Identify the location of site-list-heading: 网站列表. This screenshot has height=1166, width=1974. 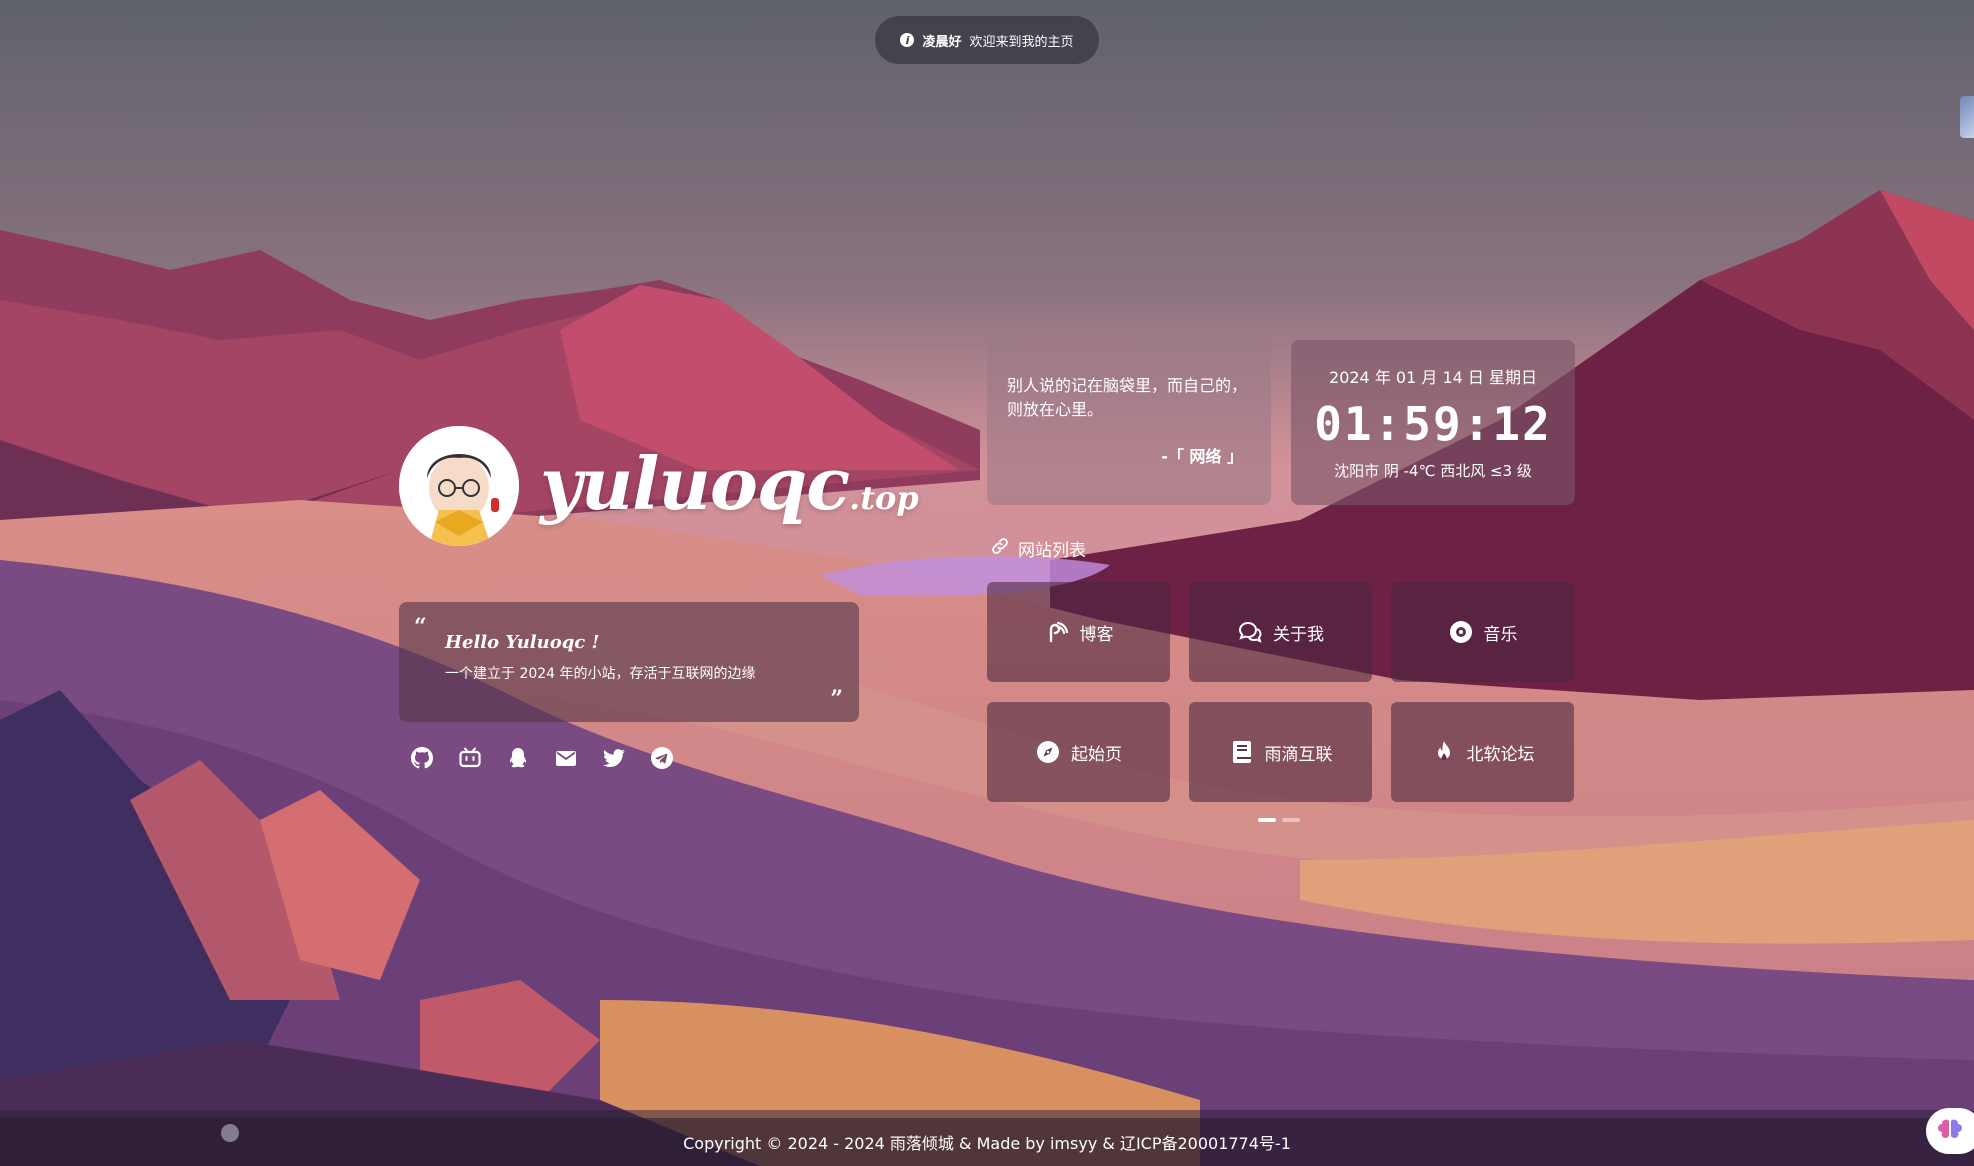
(1038, 548).